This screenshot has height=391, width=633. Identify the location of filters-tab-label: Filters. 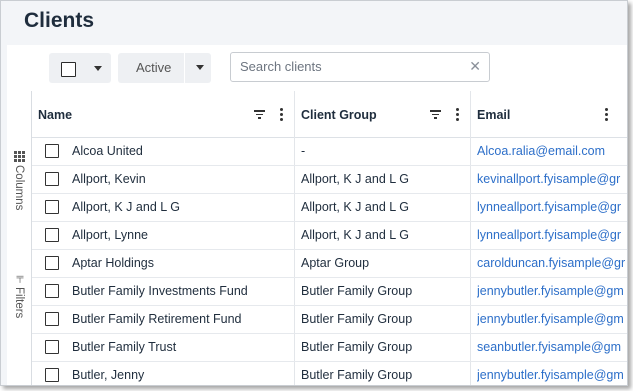
(19, 303).